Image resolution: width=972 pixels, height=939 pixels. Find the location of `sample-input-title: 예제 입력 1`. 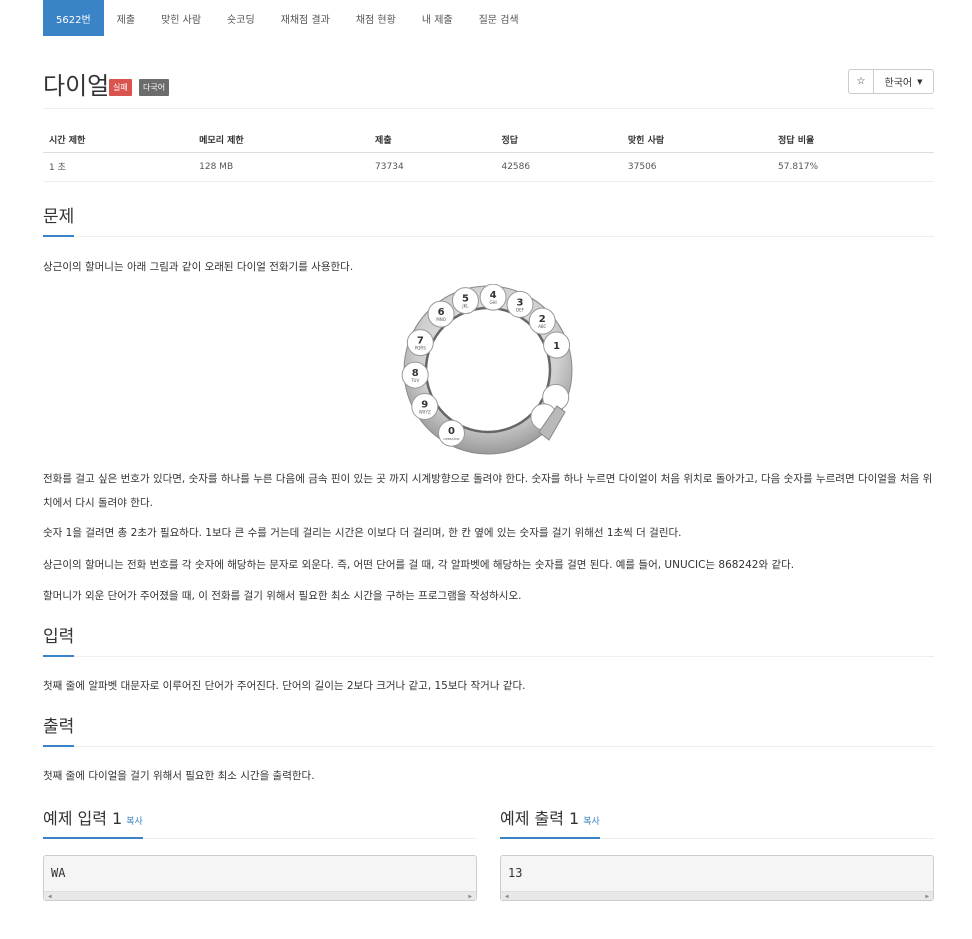

sample-input-title: 예제 입력 1 is located at coordinates (83, 818).